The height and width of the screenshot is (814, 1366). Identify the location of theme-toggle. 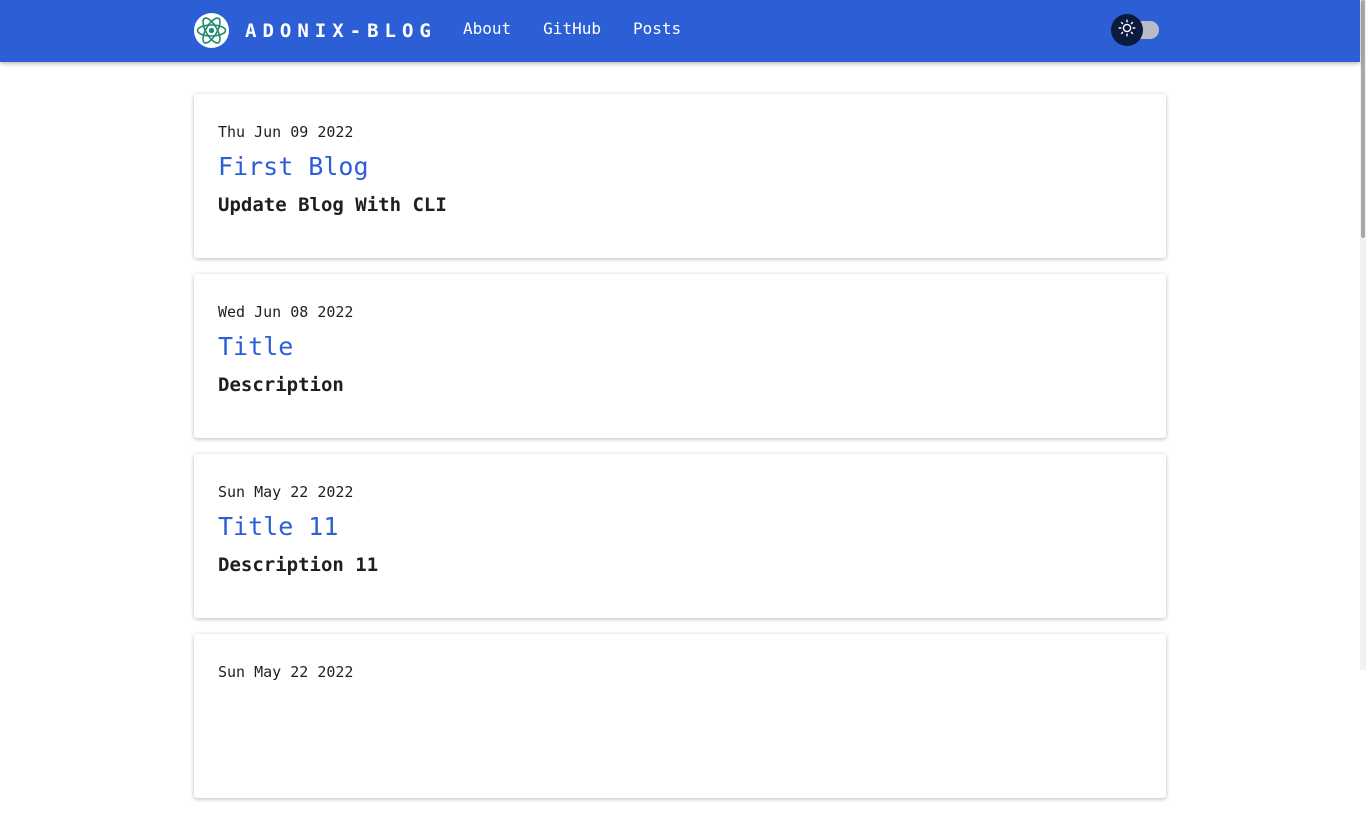
(1136, 30).